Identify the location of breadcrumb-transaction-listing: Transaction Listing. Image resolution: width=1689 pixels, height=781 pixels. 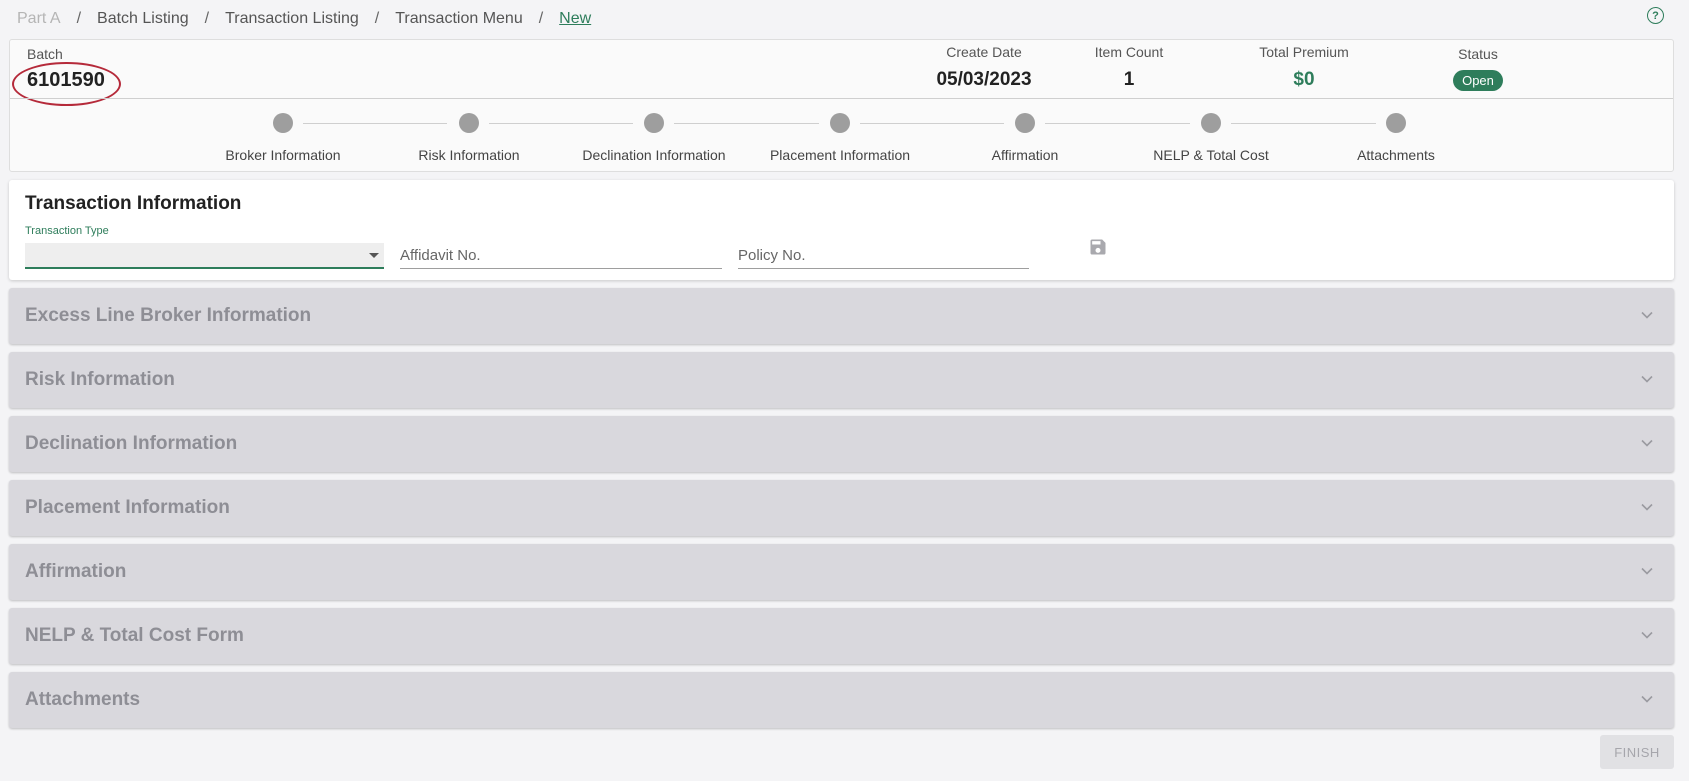
(292, 19).